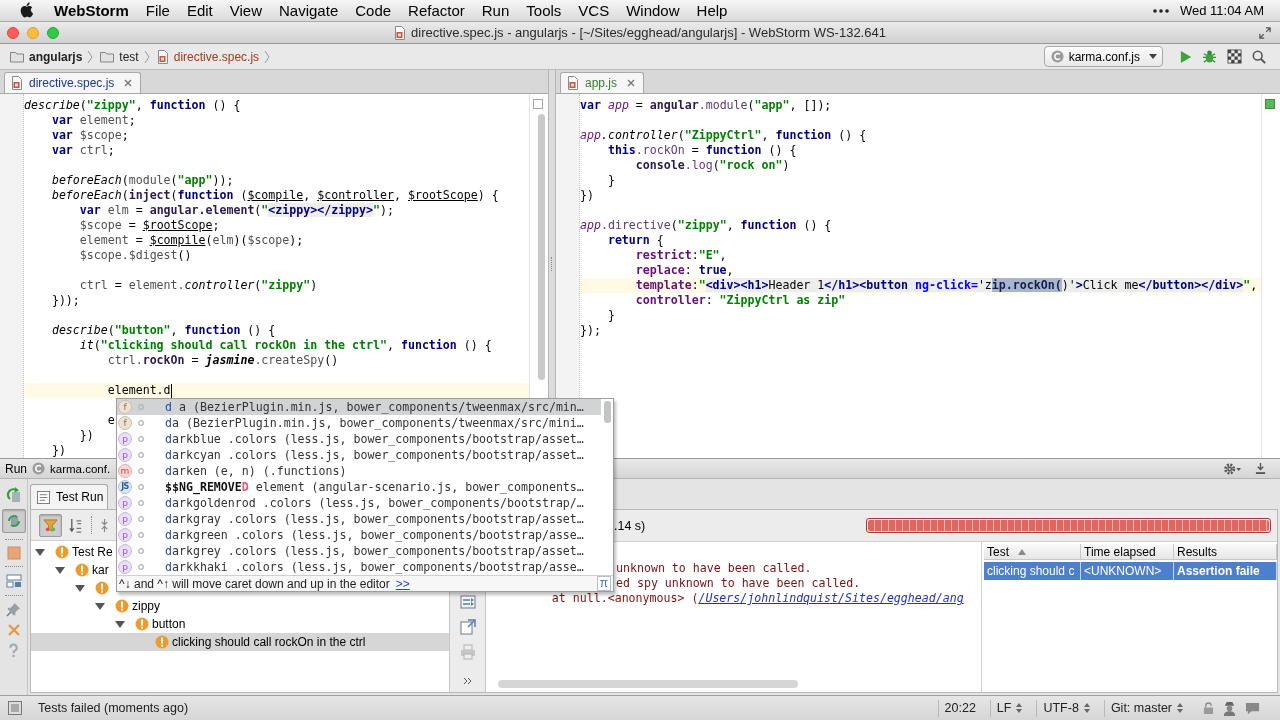 The width and height of the screenshot is (1280, 720). I want to click on code-line: $scope.$digest(), so click(135, 255).